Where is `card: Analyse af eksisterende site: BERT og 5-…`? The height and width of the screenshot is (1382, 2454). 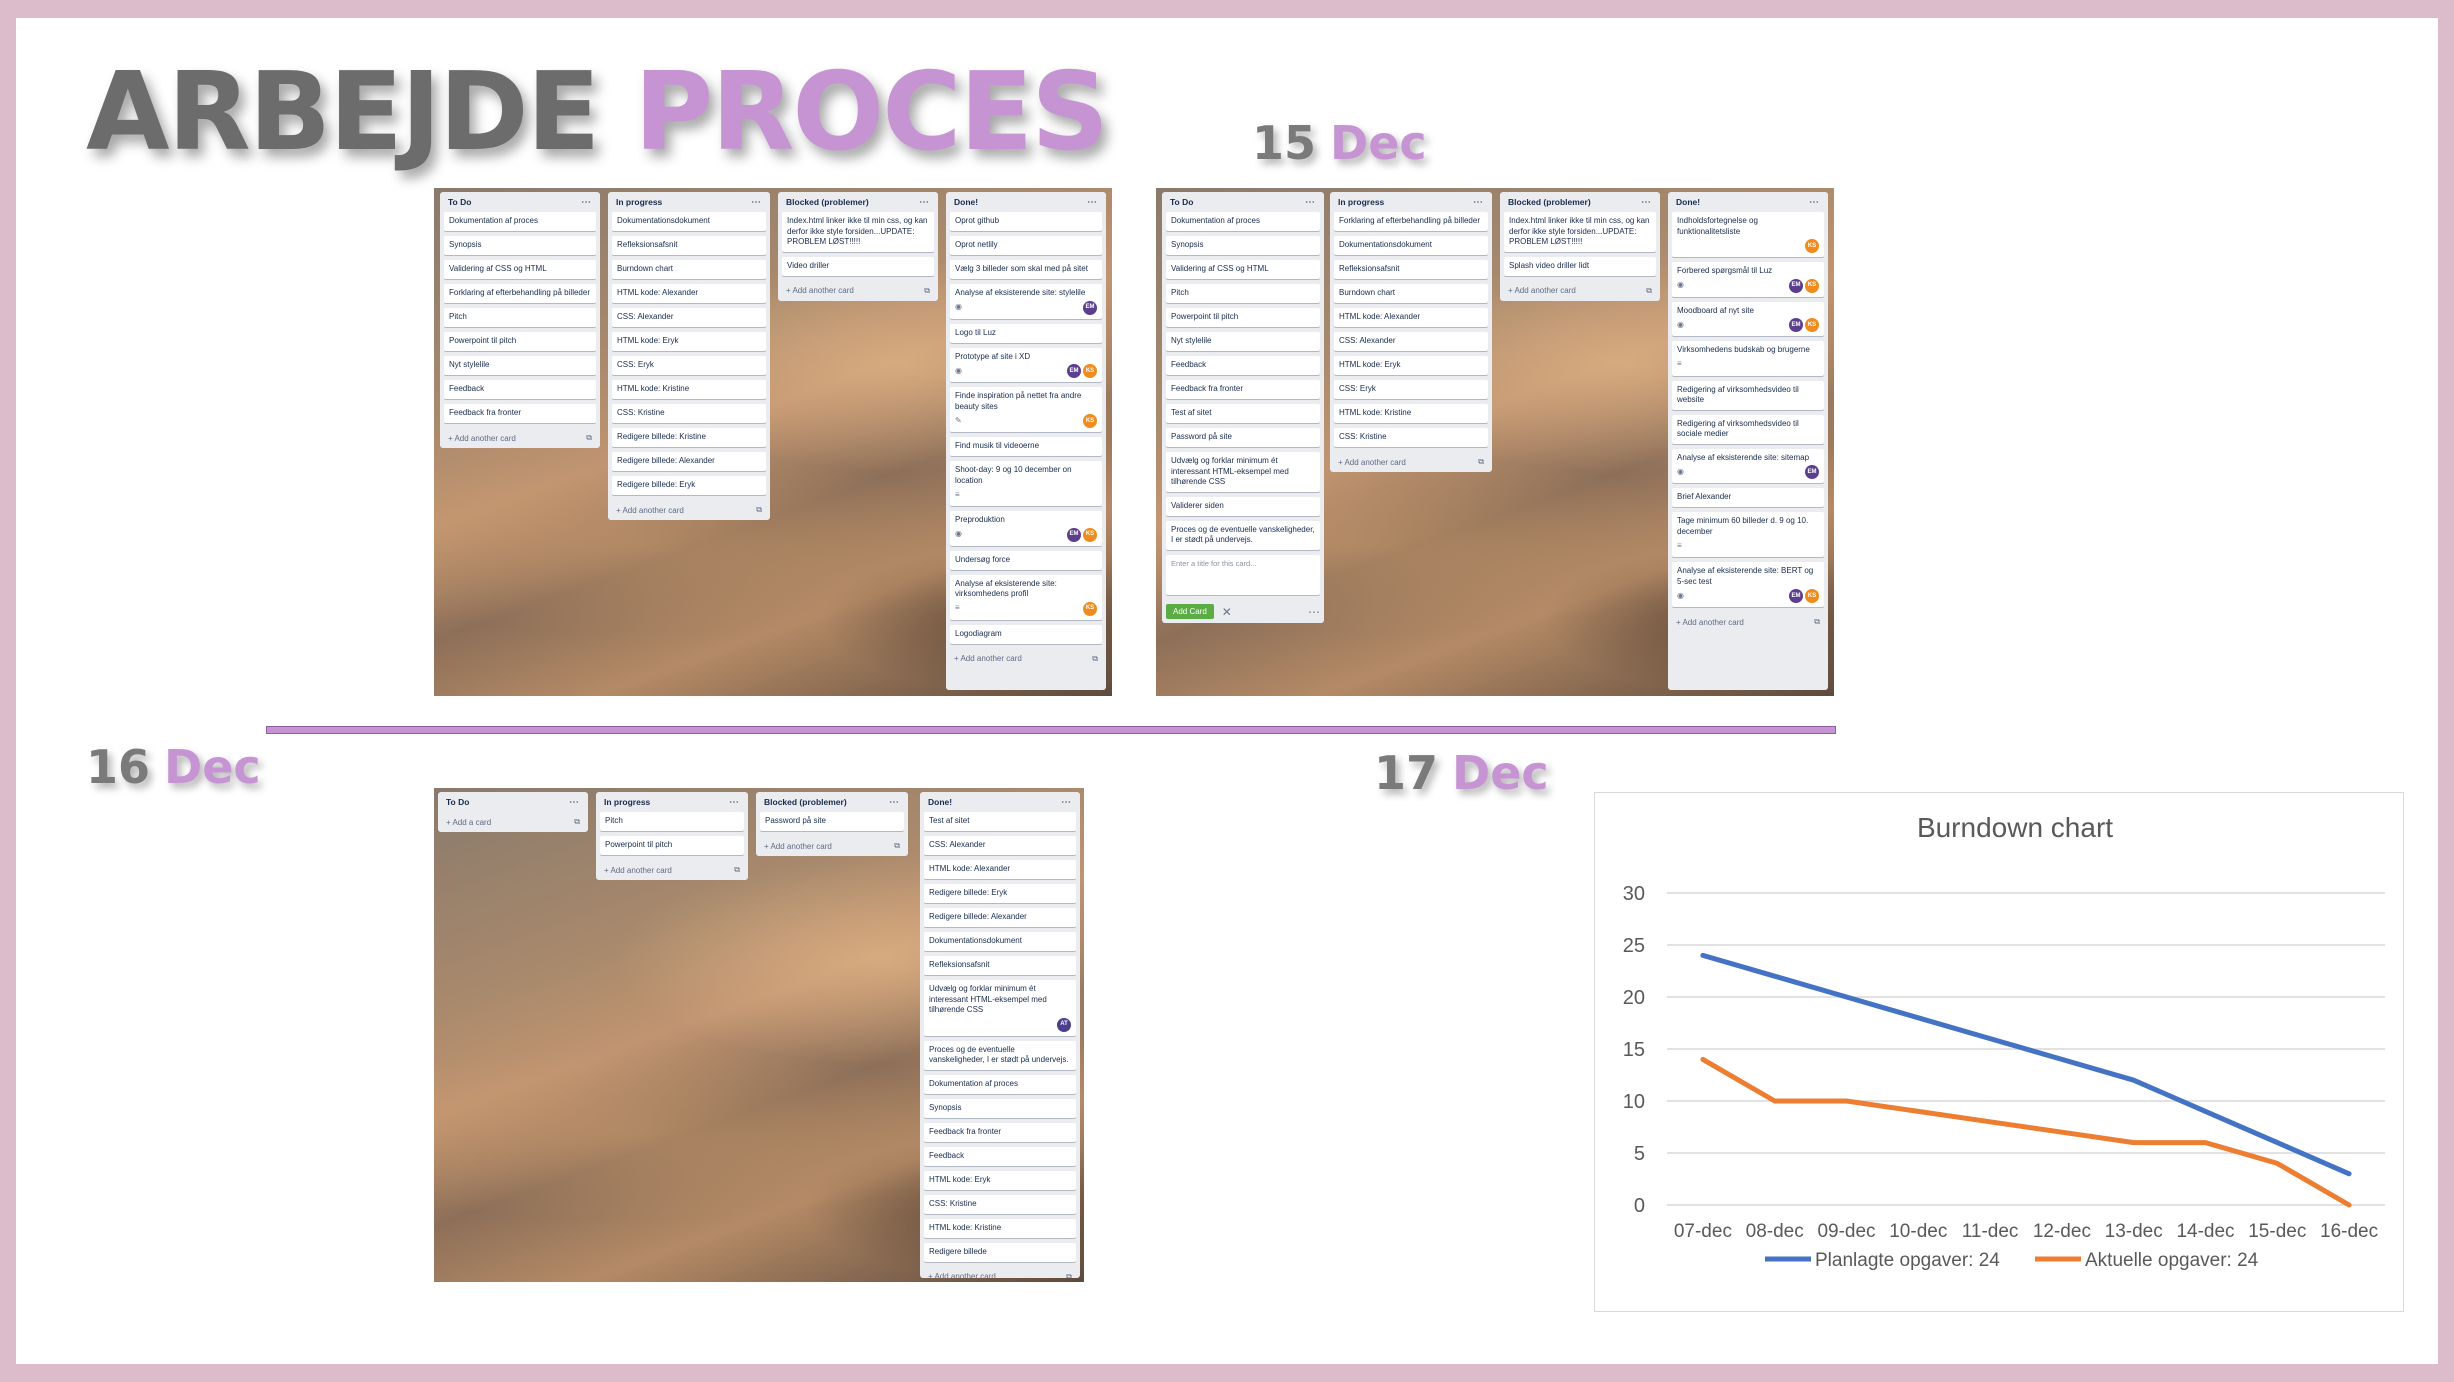 card: Analyse af eksisterende site: BERT og 5-… is located at coordinates (1748, 584).